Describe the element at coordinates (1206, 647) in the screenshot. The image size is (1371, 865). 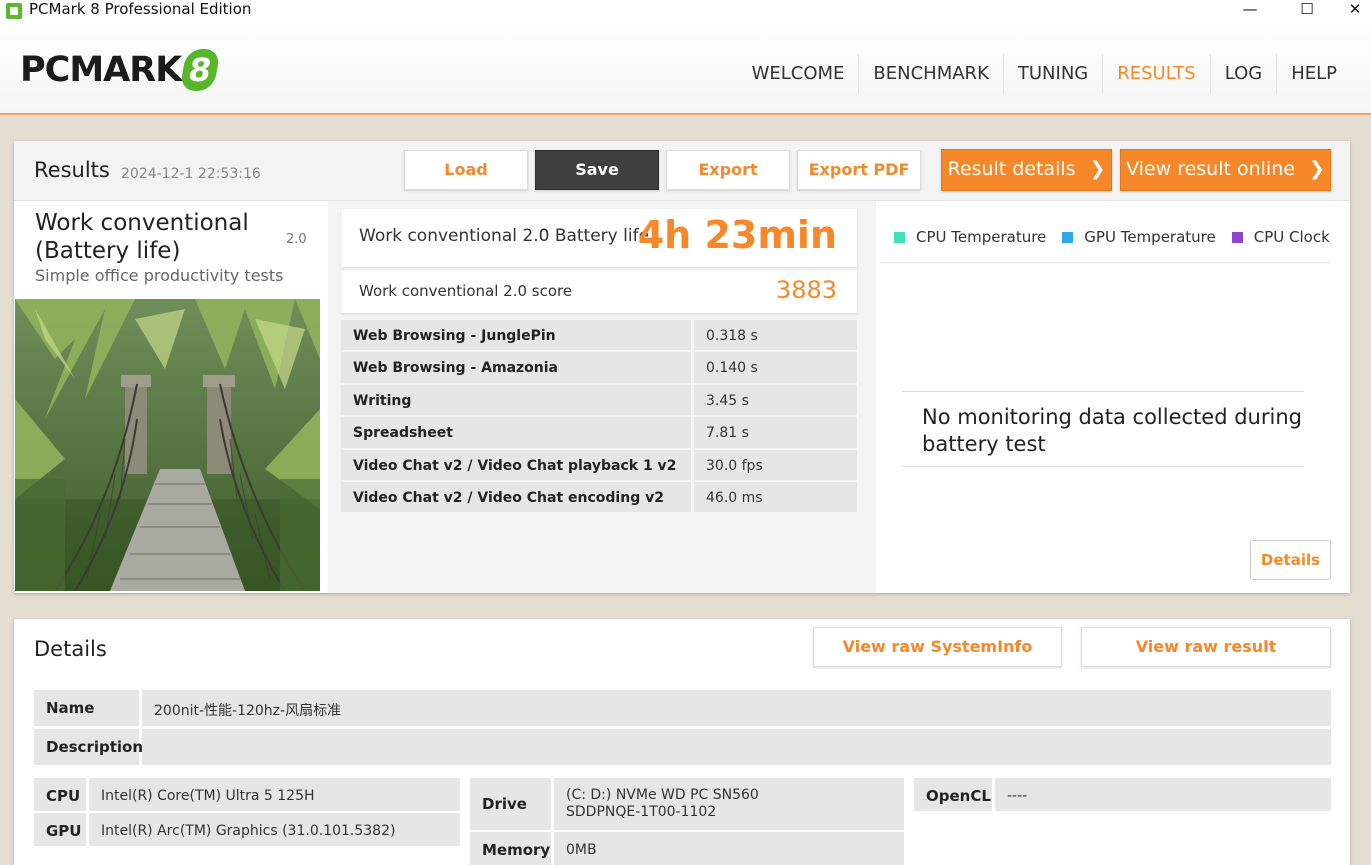
I see `view-raw-result-button: View raw result` at that location.